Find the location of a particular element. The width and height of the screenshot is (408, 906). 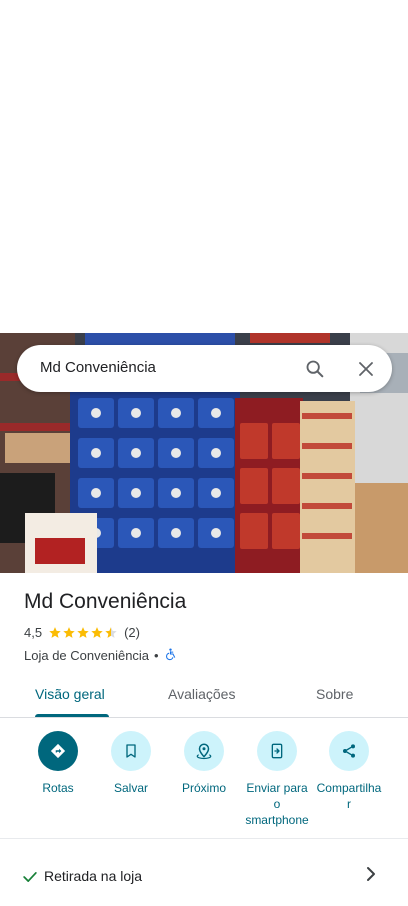

close-icon is located at coordinates (366, 369).